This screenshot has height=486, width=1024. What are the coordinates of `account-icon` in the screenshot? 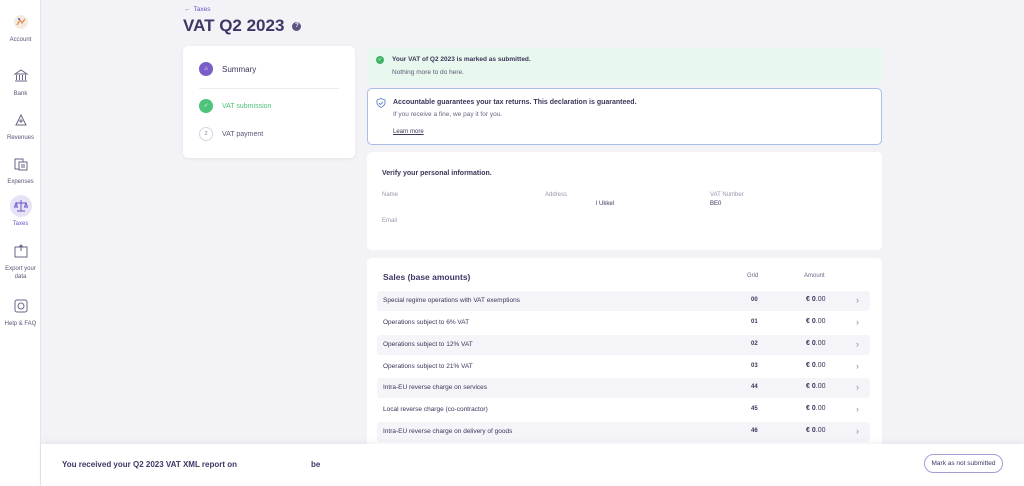 It's located at (21, 22).